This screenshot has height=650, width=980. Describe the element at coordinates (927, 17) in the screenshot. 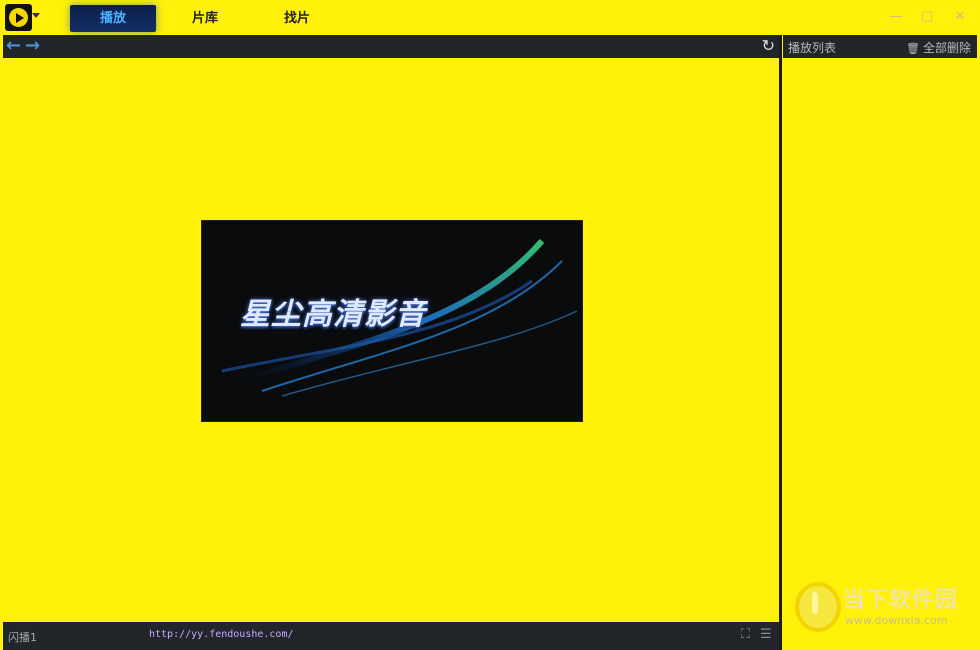

I see `maximize-button: □` at that location.